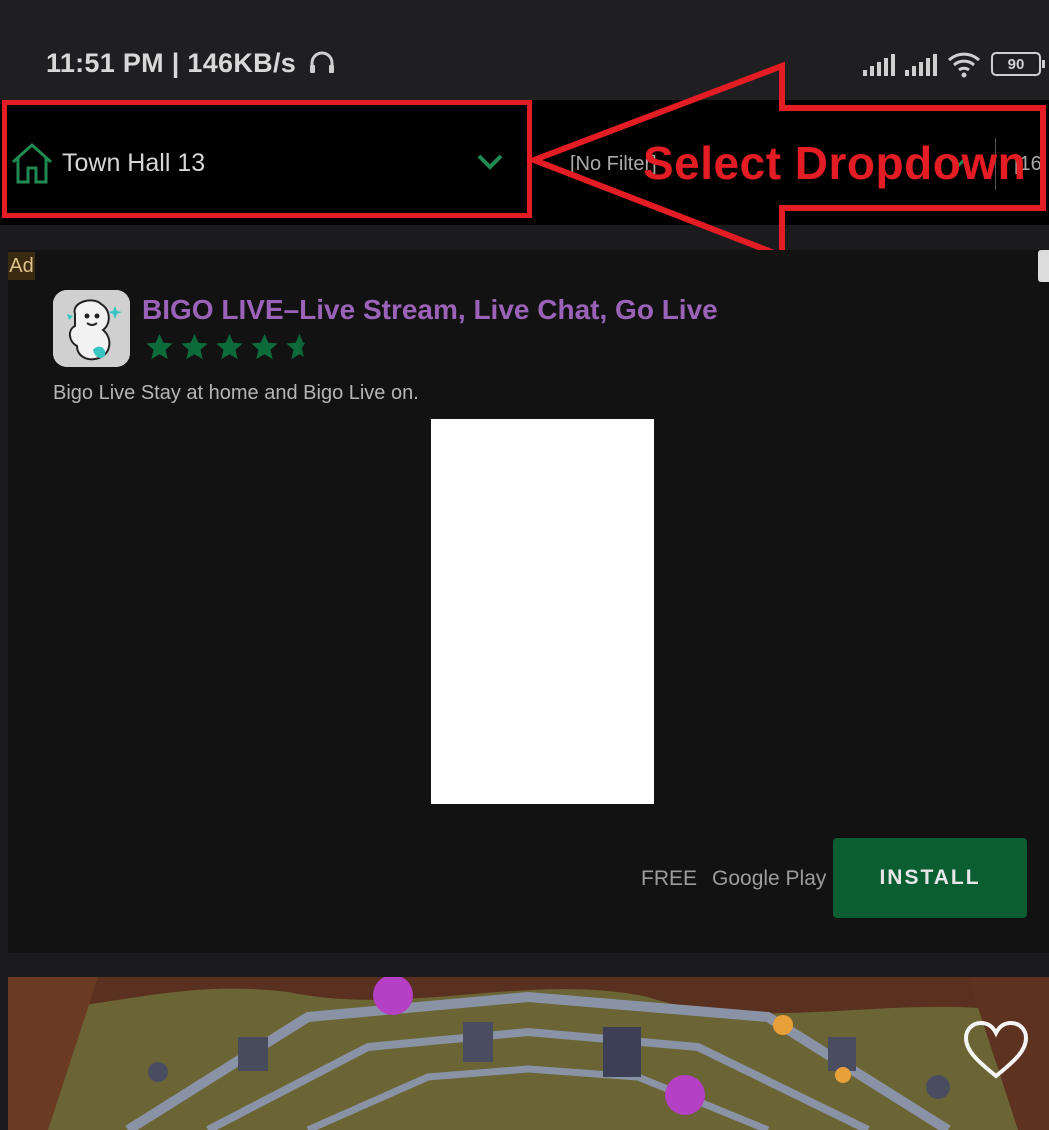 This screenshot has height=1130, width=1049. What do you see at coordinates (321, 62) in the screenshot?
I see `headphones-icon` at bounding box center [321, 62].